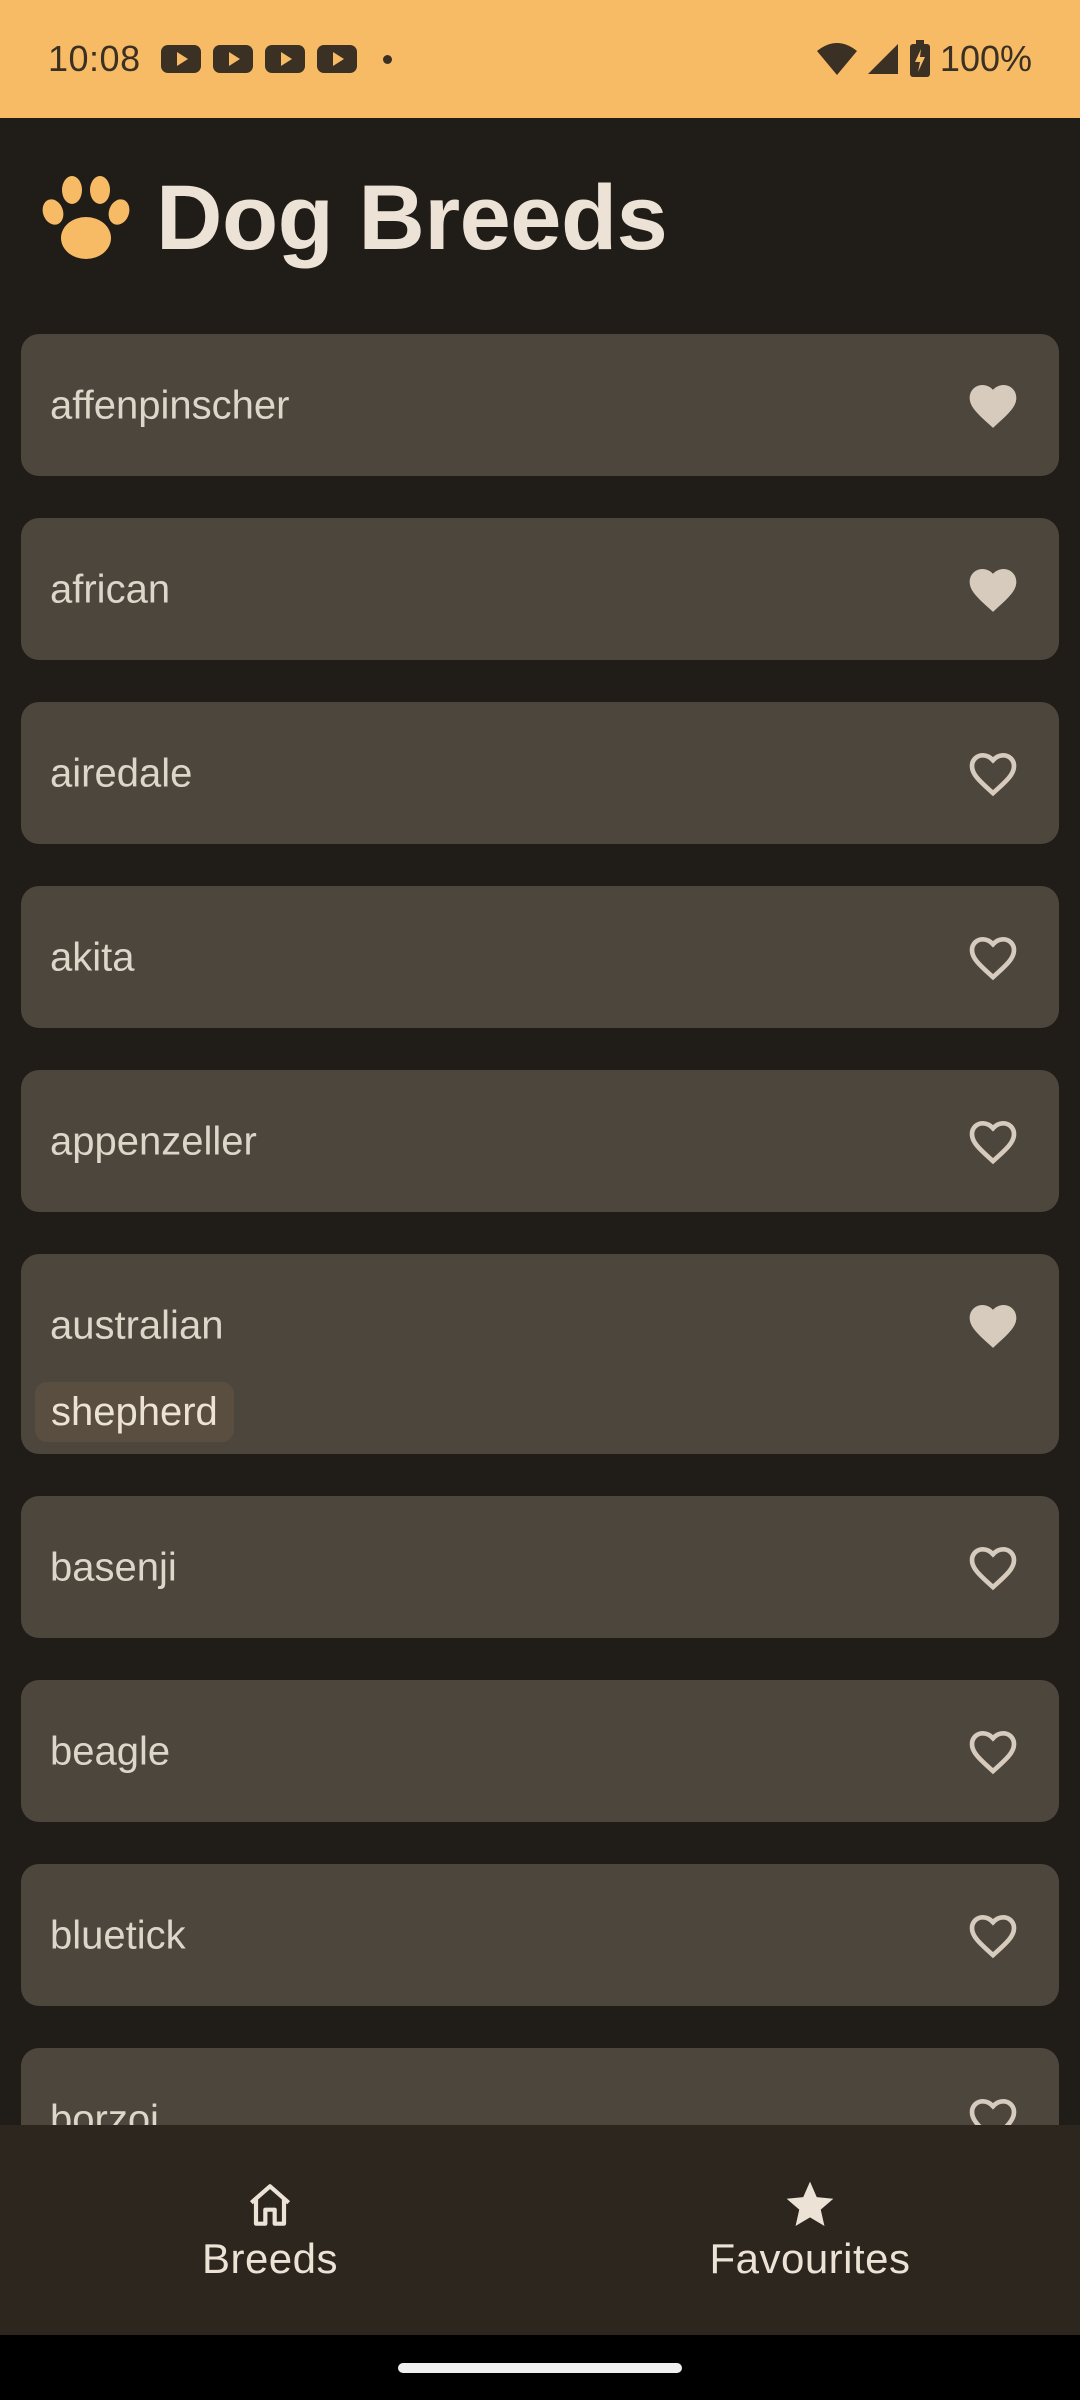  Describe the element at coordinates (86, 217) in the screenshot. I see `paw-icon` at that location.